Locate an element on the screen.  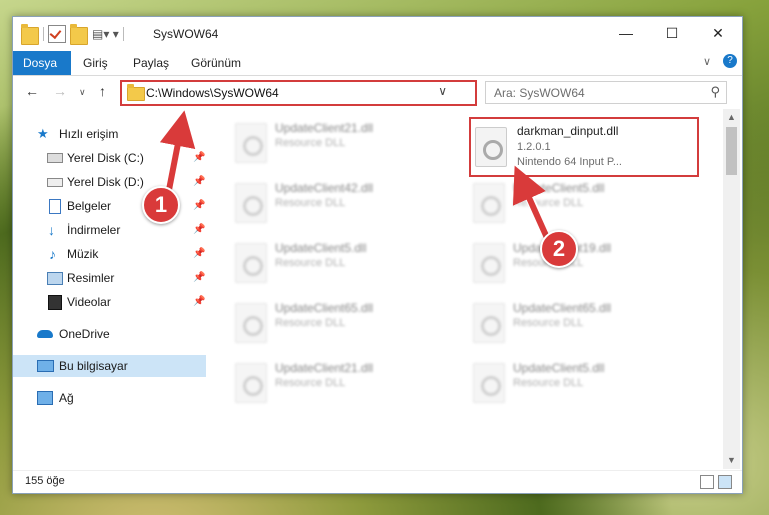
search-box: Ara: SysWOW64 ⚲ is located at coordinates (606, 92).